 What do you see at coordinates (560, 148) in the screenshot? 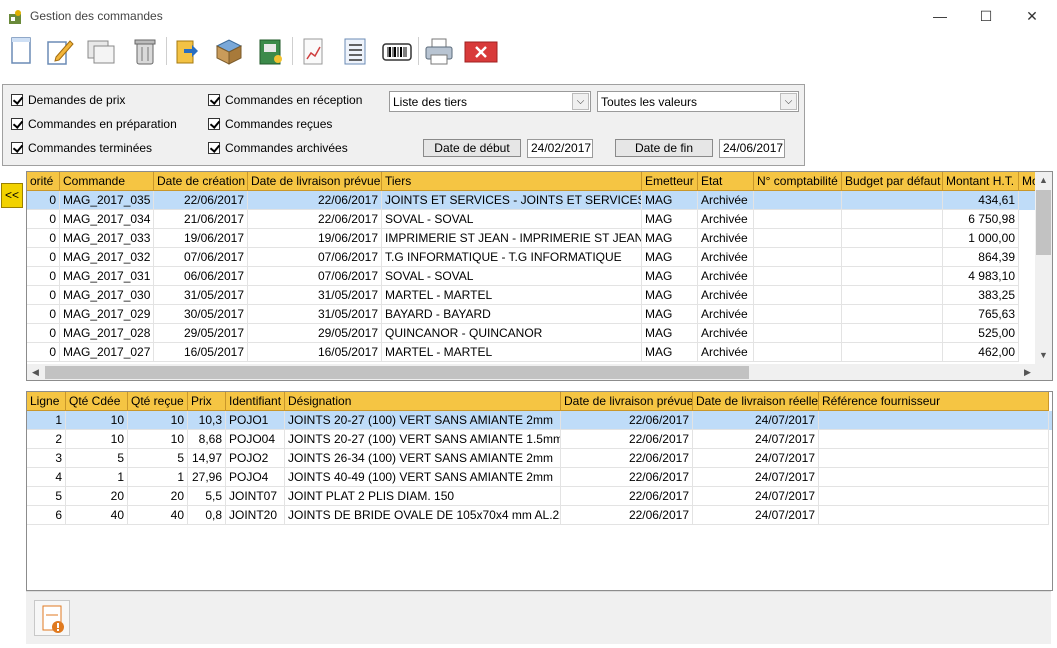
I see `start-date-field: 24/02/2017` at bounding box center [560, 148].